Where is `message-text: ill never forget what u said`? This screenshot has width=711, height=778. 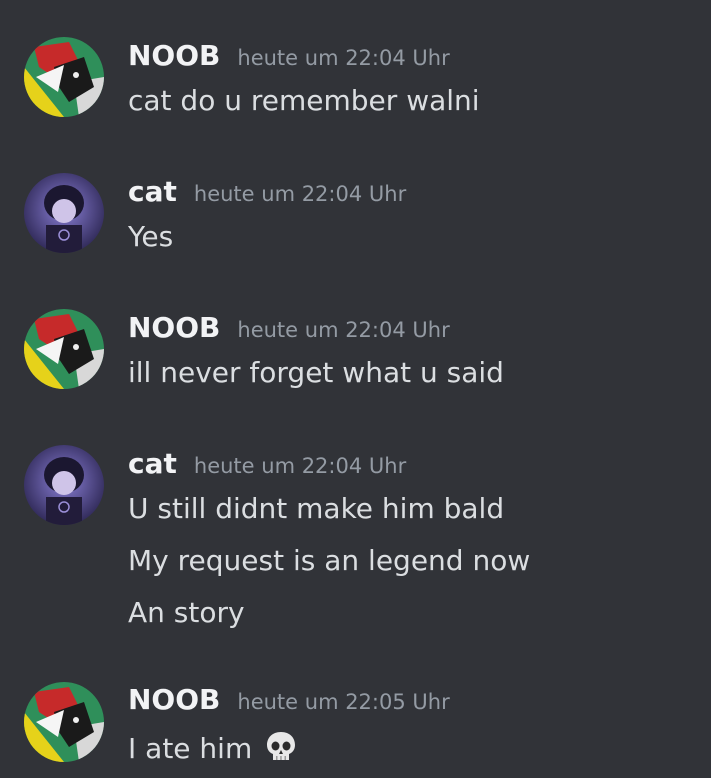 message-text: ill never forget what u said is located at coordinates (316, 372).